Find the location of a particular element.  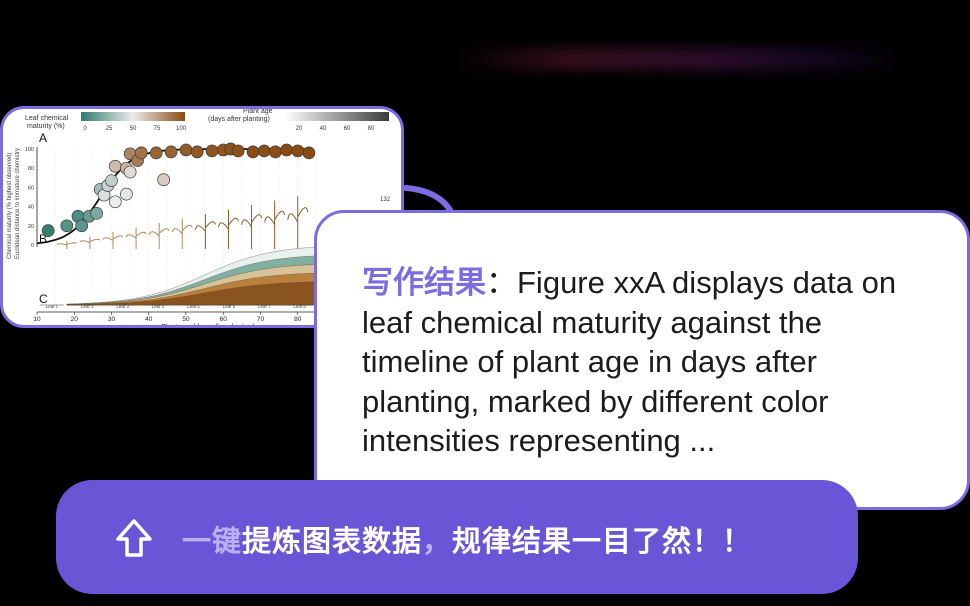

legend-maturity-tick: 75 is located at coordinates (157, 129).